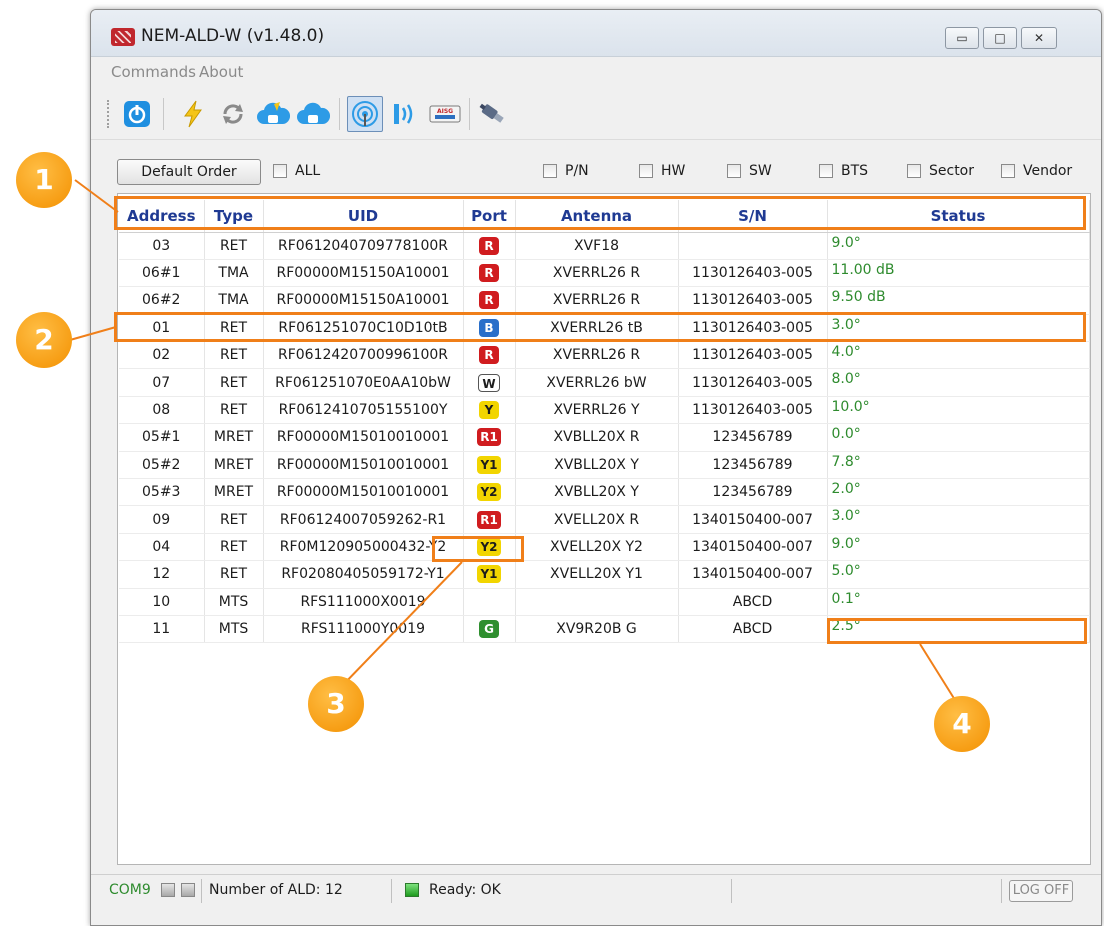 Image resolution: width=1104 pixels, height=926 pixels. I want to click on toolbar-grip, so click(109, 114).